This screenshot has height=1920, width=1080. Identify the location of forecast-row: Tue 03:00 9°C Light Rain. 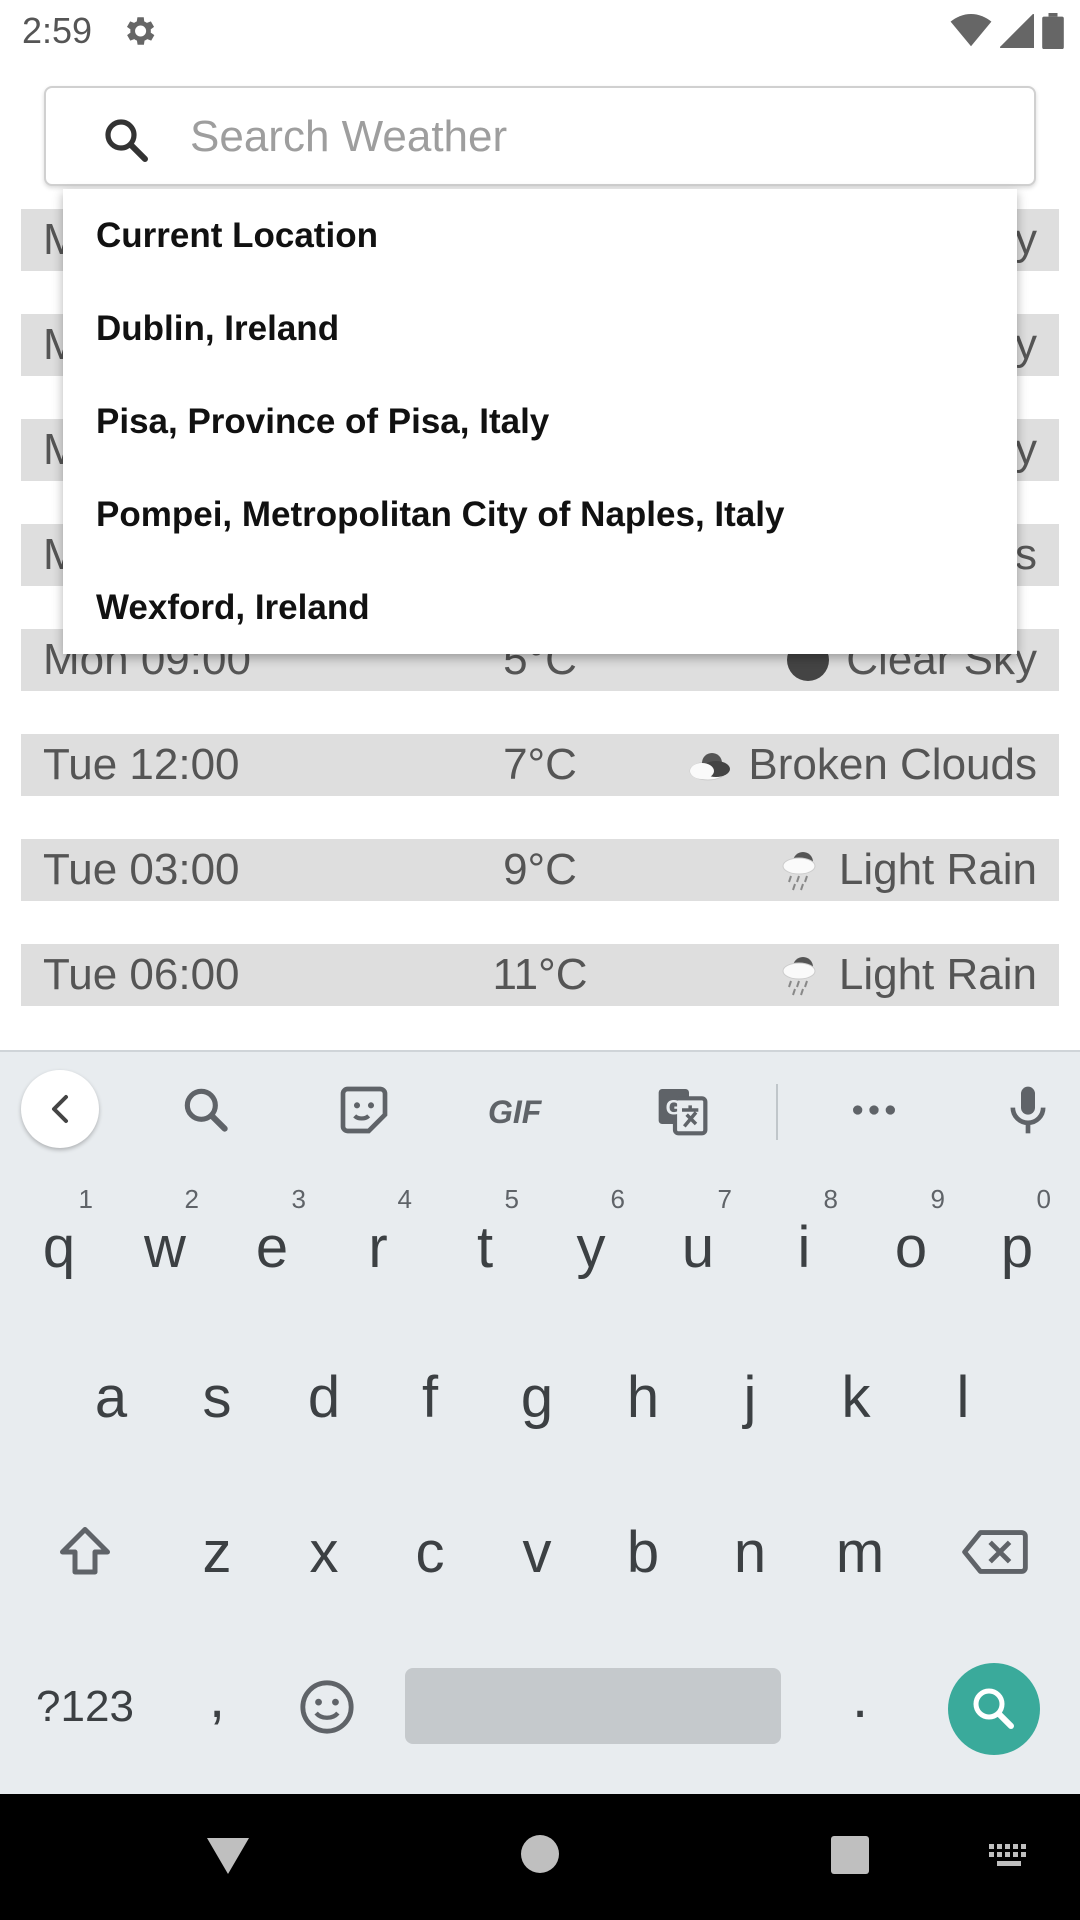
(540, 870).